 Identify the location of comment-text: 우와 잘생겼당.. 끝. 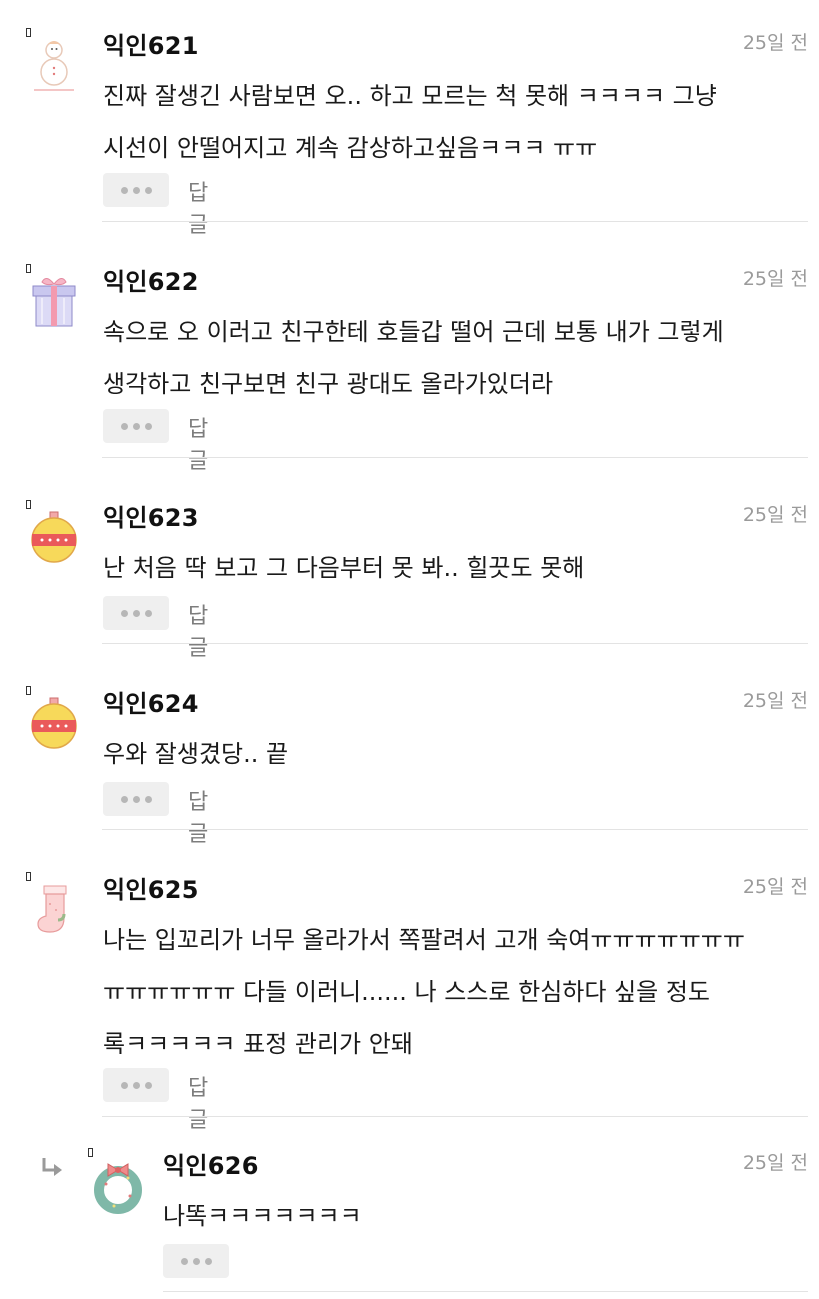
(196, 754).